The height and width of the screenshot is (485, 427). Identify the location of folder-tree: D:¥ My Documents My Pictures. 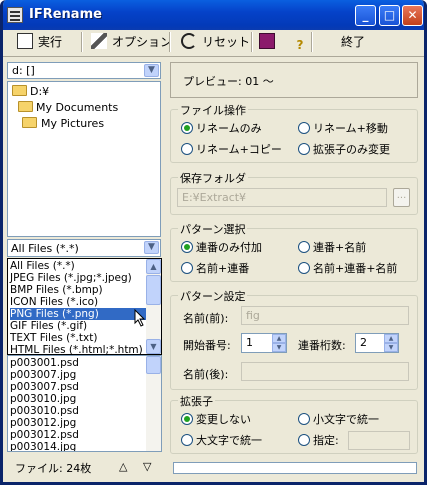
(84, 159).